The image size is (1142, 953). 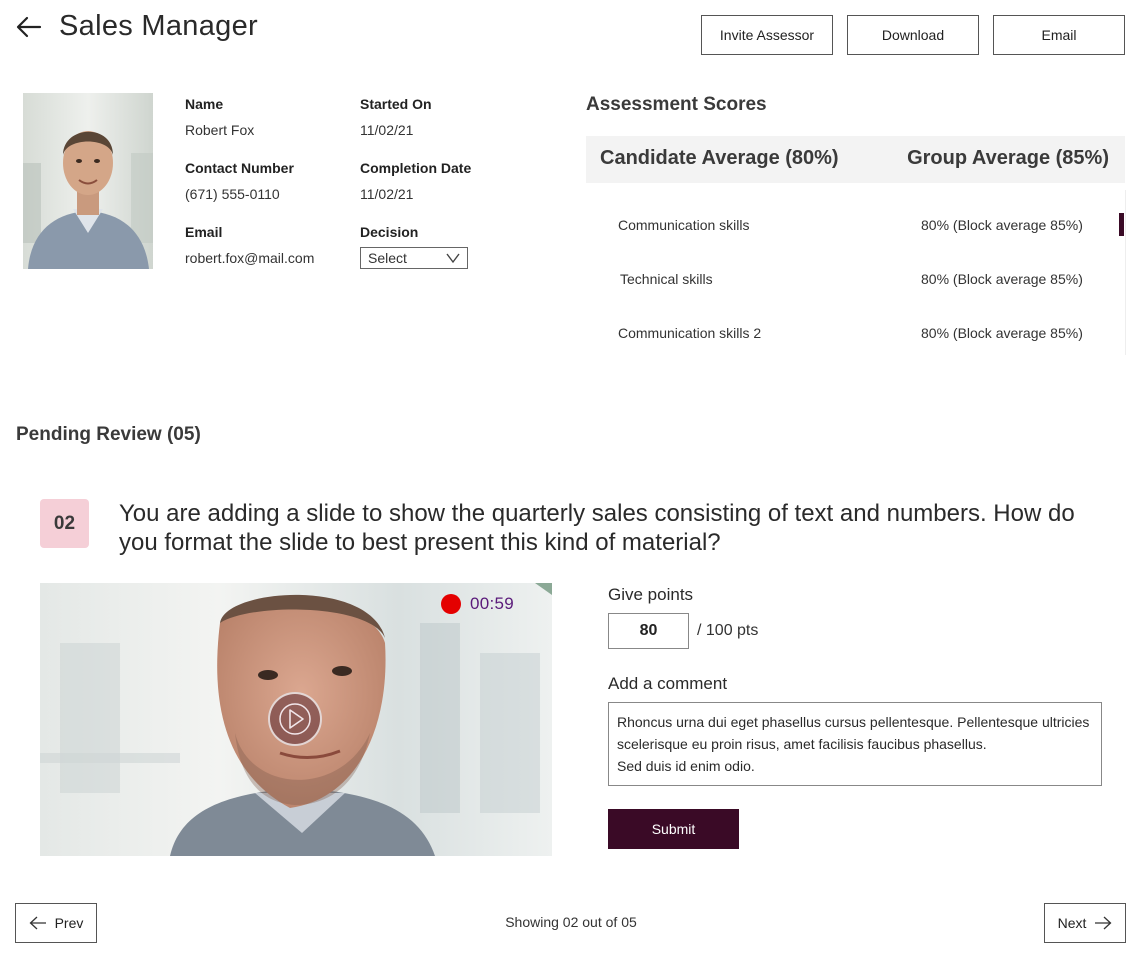 What do you see at coordinates (728, 630) in the screenshot?
I see `points-max: / 100 pts` at bounding box center [728, 630].